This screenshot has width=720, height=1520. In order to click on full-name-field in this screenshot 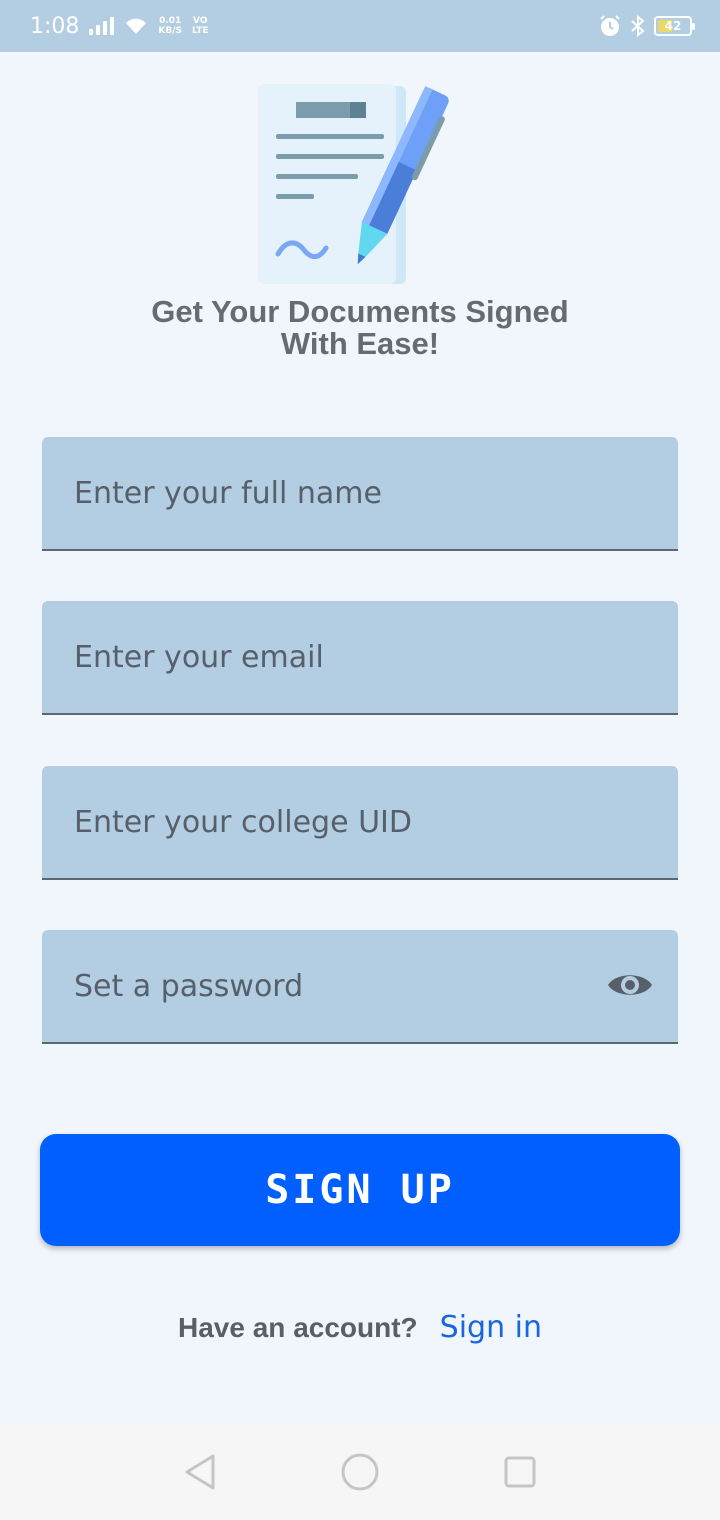, I will do `click(360, 494)`.